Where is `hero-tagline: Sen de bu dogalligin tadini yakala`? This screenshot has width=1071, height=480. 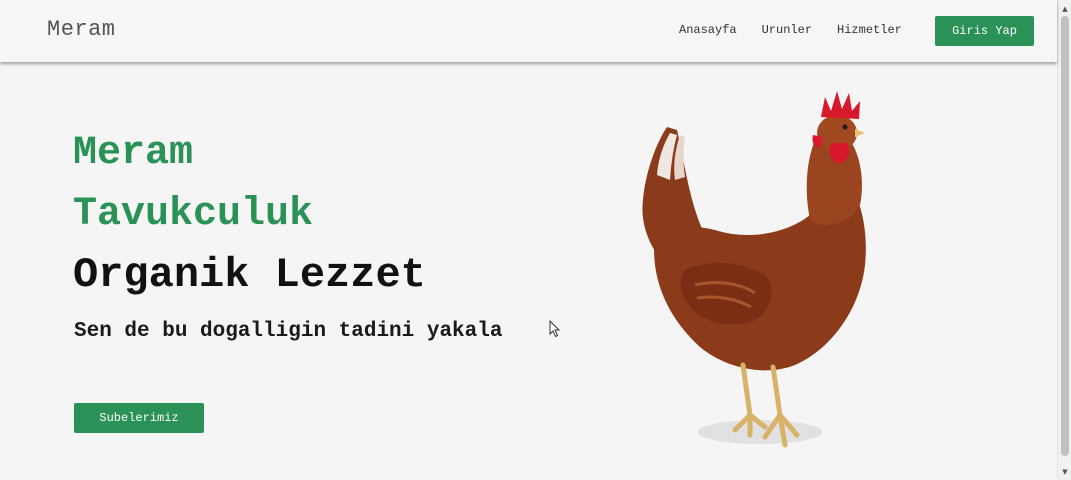 hero-tagline: Sen de bu dogalligin tadini yakala is located at coordinates (288, 331).